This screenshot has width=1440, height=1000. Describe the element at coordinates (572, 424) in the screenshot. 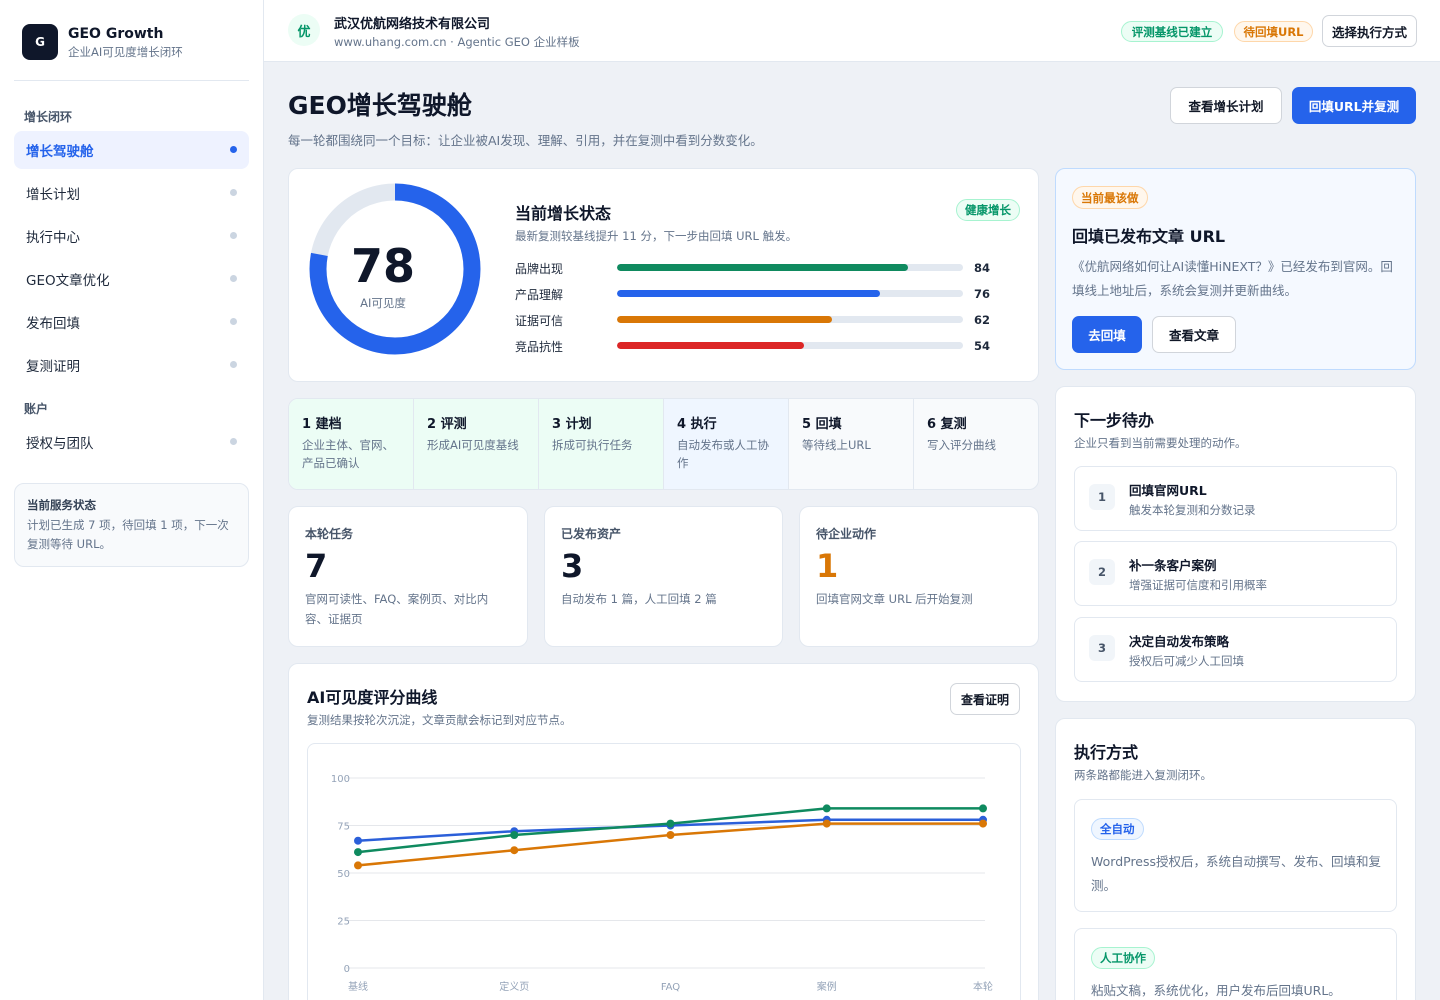

I see `step-title: 3 计划` at that location.